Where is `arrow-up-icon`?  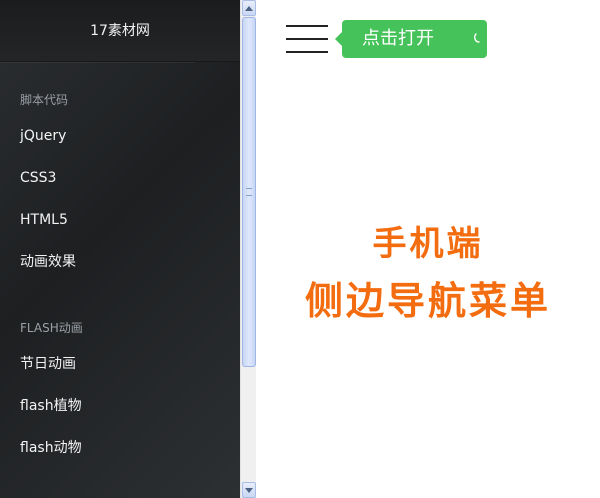
arrow-up-icon is located at coordinates (249, 8).